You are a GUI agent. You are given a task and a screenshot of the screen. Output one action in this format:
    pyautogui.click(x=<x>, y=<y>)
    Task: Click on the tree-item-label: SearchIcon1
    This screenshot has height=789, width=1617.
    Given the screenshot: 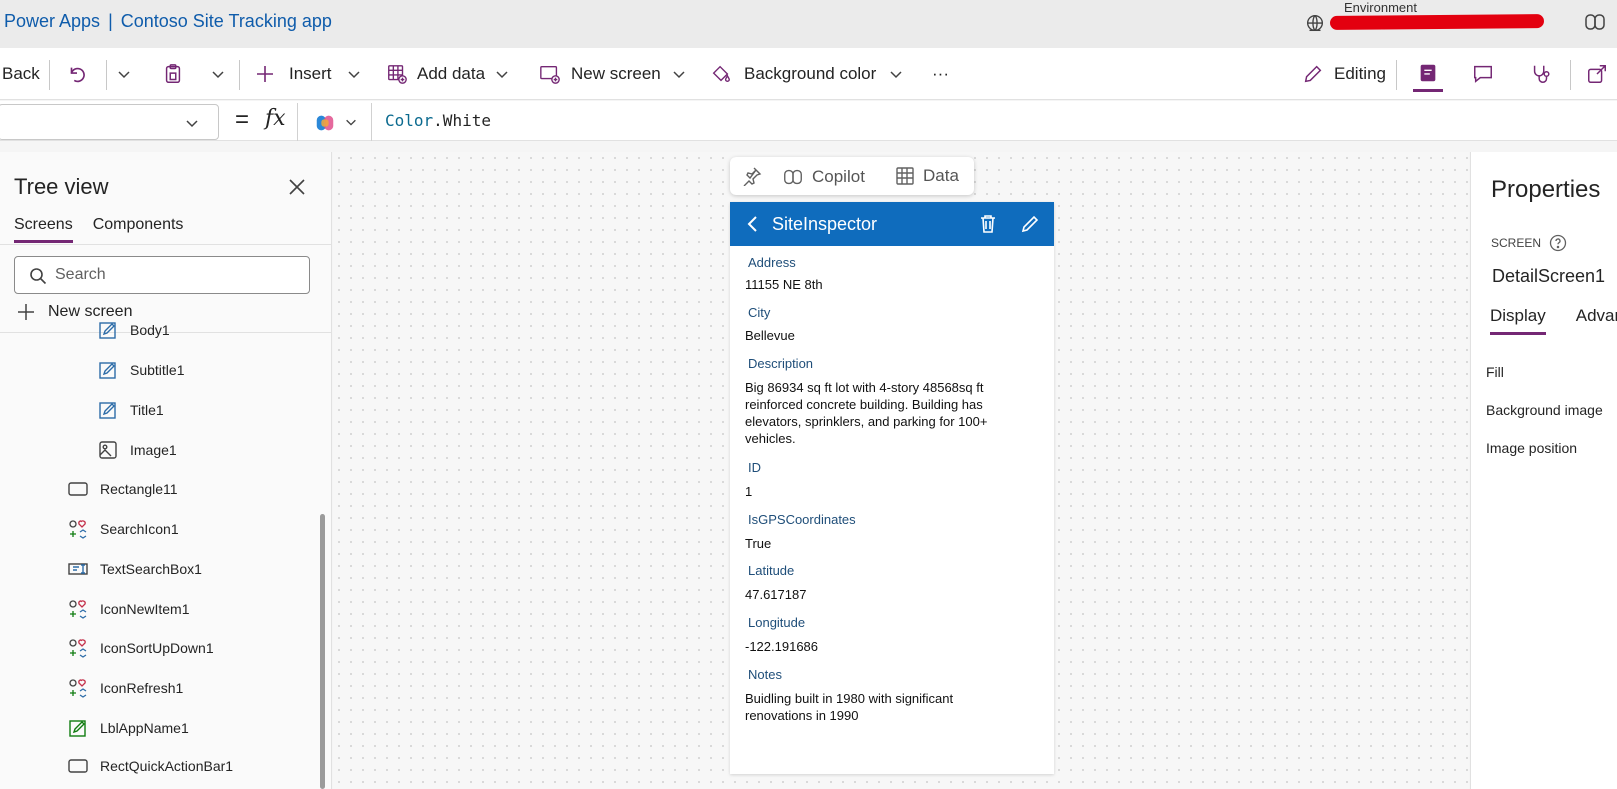 What is the action you would take?
    pyautogui.click(x=139, y=529)
    